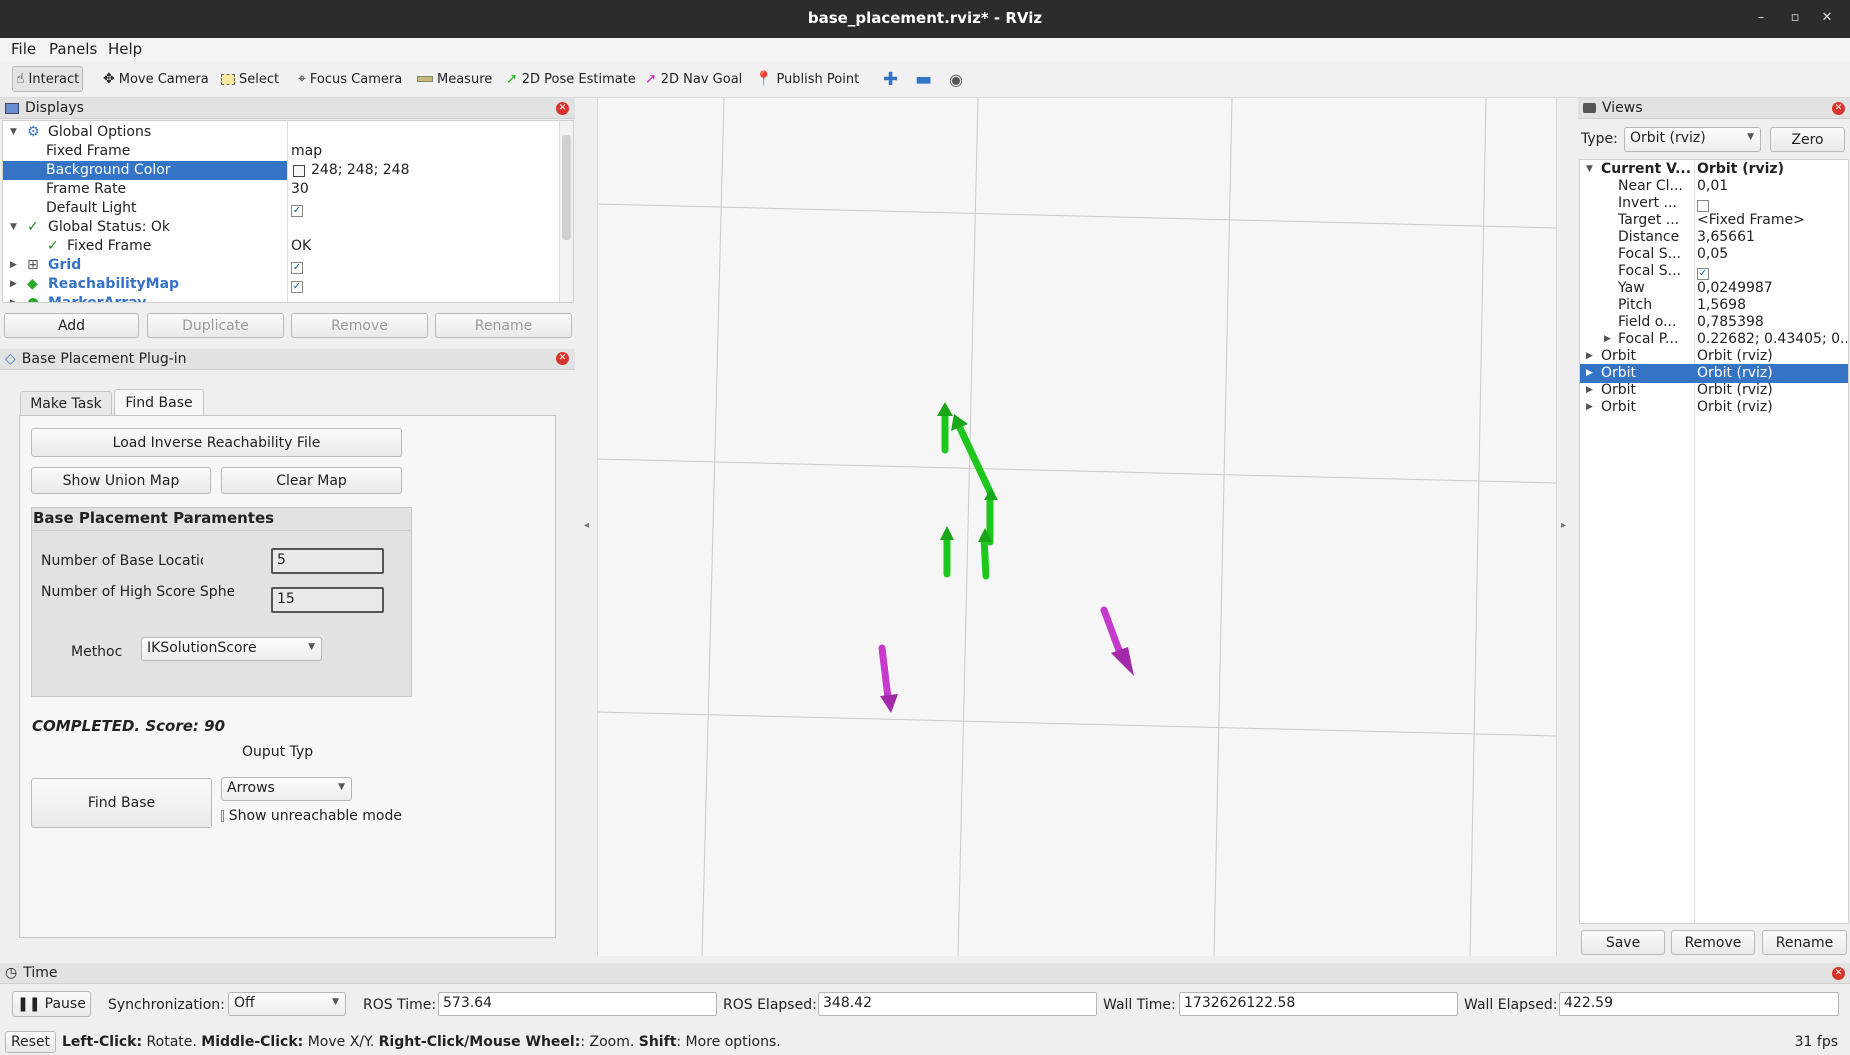  I want to click on pause-button: ❚❚ Pause, so click(51, 1004).